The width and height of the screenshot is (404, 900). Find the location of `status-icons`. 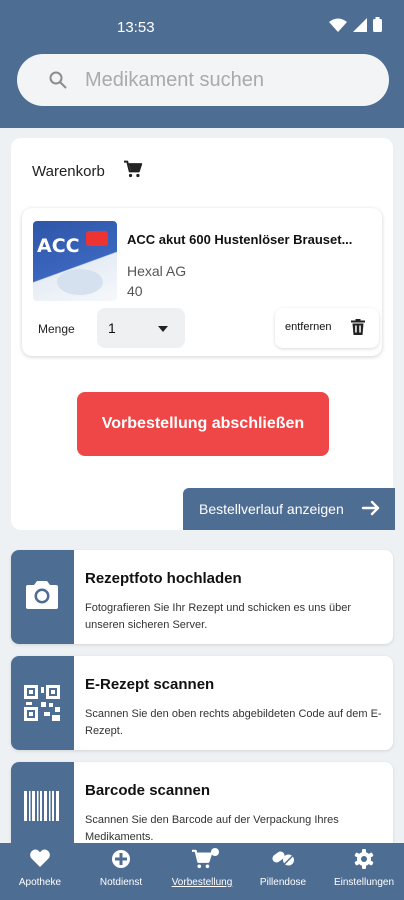

status-icons is located at coordinates (355, 24).